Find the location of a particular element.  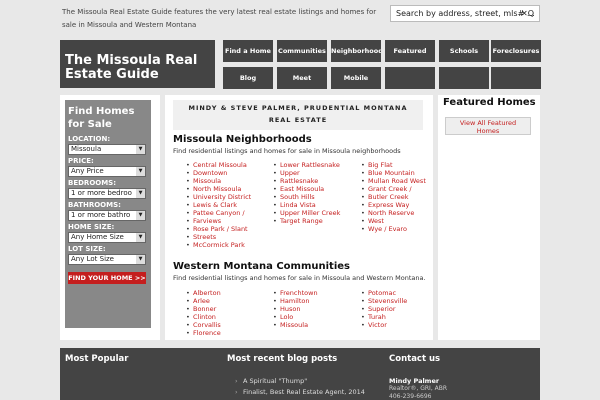

neighborhood-link: West is located at coordinates (396, 221).